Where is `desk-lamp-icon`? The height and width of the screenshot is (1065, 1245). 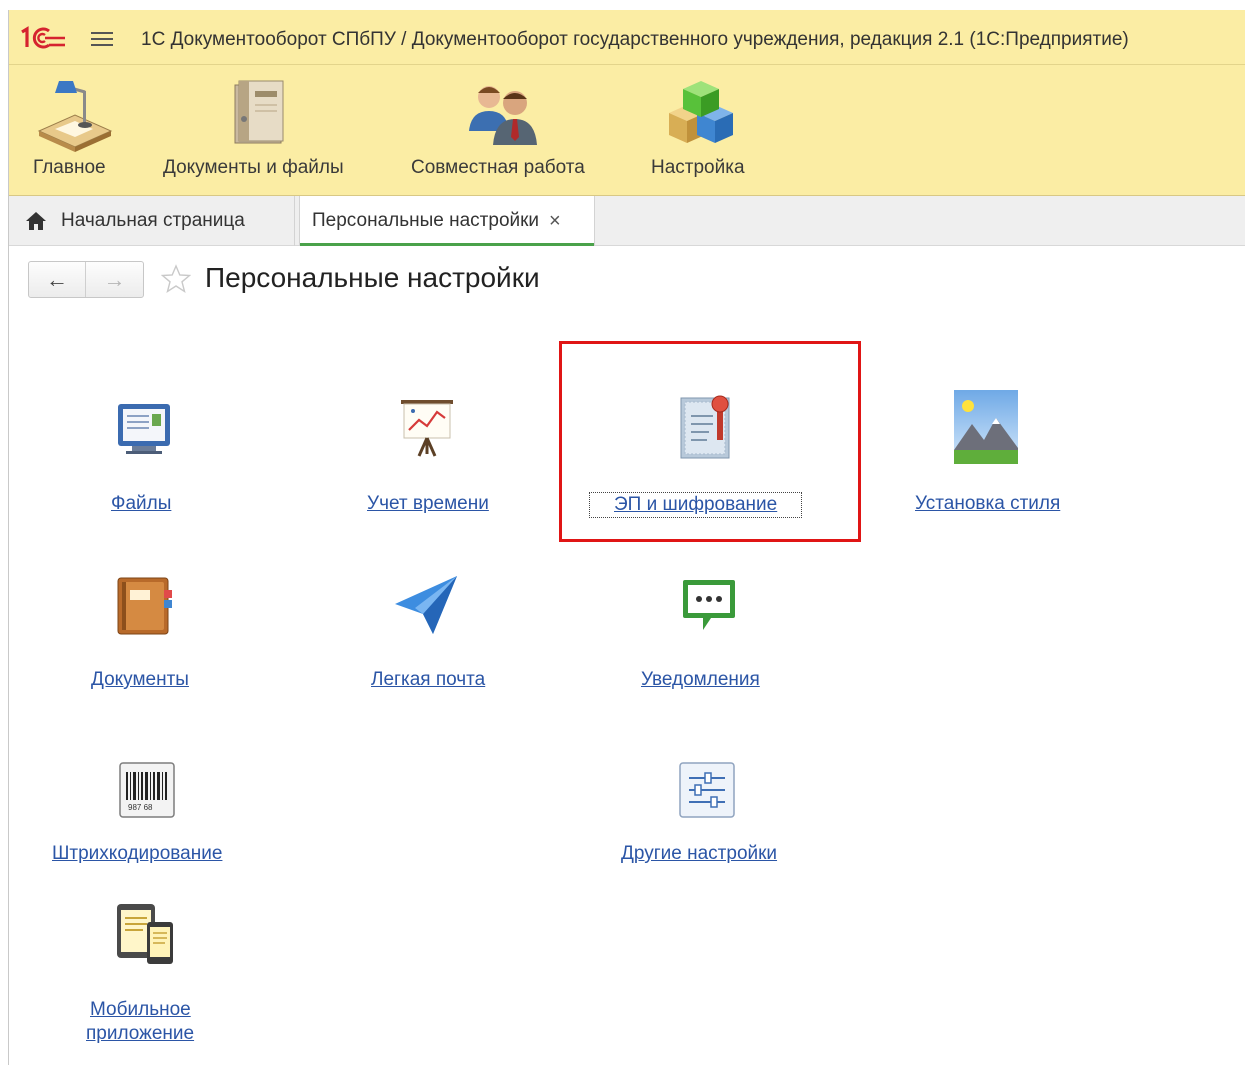 desk-lamp-icon is located at coordinates (75, 116).